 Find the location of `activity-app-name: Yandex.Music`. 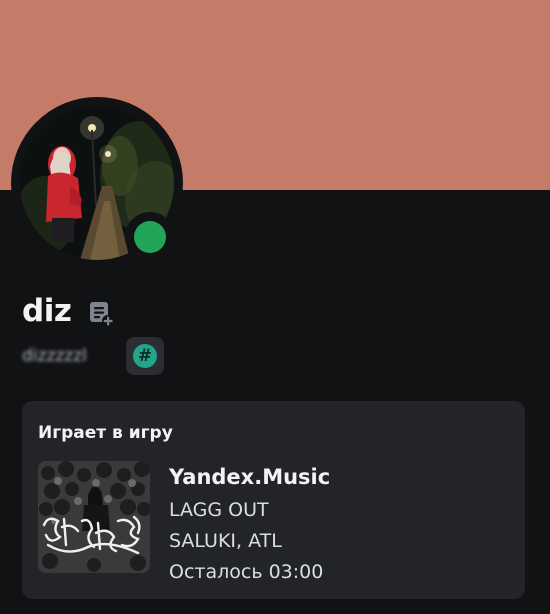

activity-app-name: Yandex.Music is located at coordinates (250, 477).